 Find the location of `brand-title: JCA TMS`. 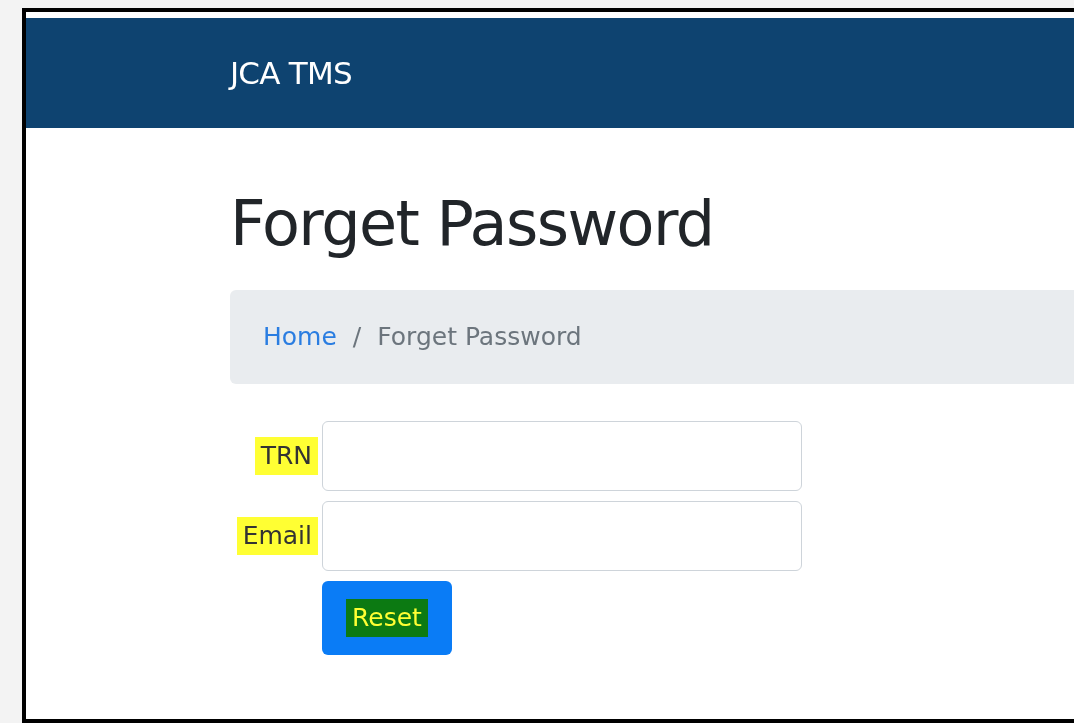

brand-title: JCA TMS is located at coordinates (291, 73).